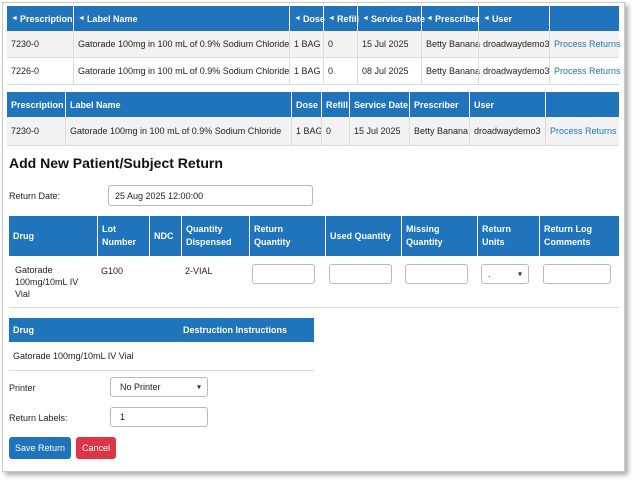 The image size is (634, 482). What do you see at coordinates (307, 18) in the screenshot?
I see `col-dose: ◄ Dose` at bounding box center [307, 18].